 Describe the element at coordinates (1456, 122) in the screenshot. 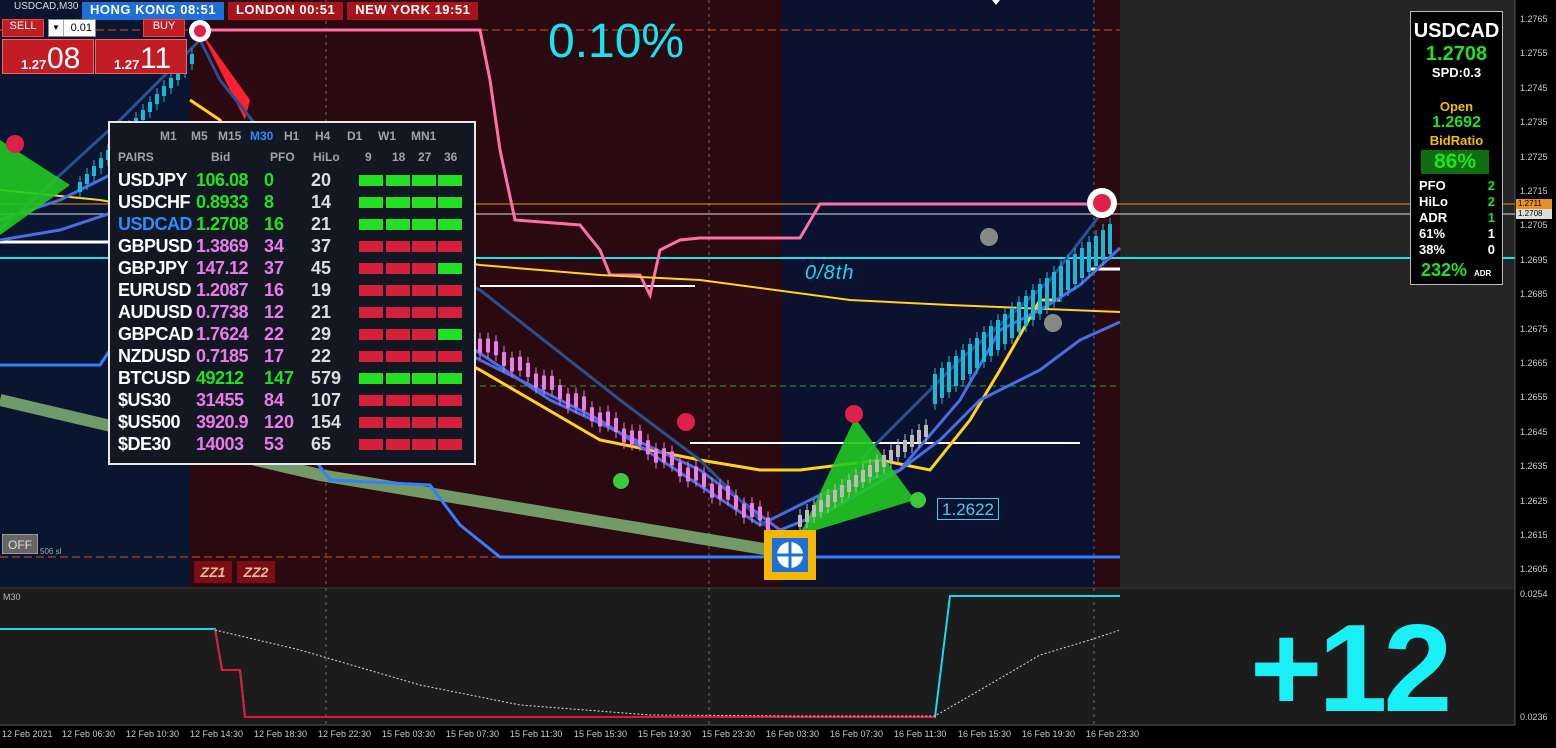

I see `info-open-value: 1.2692` at that location.